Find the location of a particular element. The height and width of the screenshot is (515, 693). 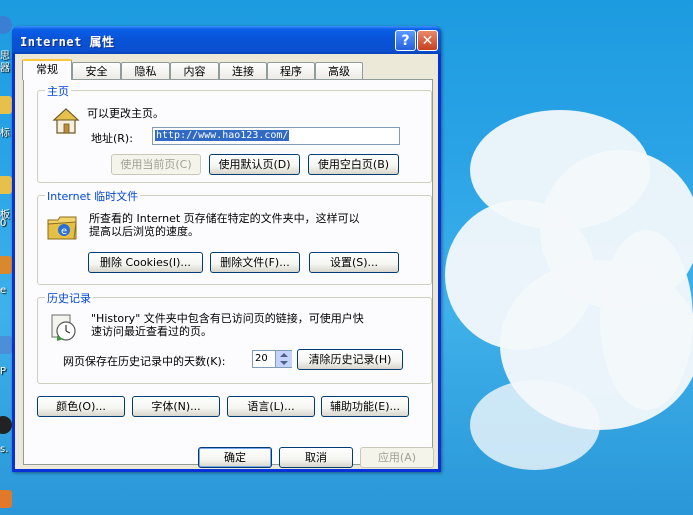

desktop-label: s. is located at coordinates (4, 449).